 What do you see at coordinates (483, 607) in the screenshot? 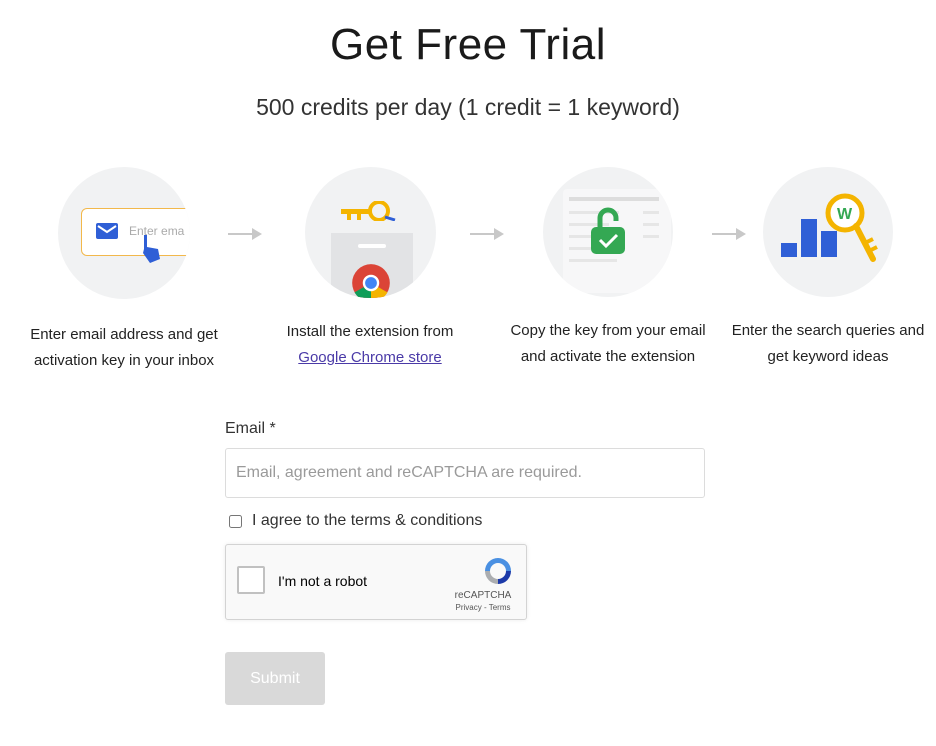
I see `recaptcha-links: Privacy - Terms` at bounding box center [483, 607].